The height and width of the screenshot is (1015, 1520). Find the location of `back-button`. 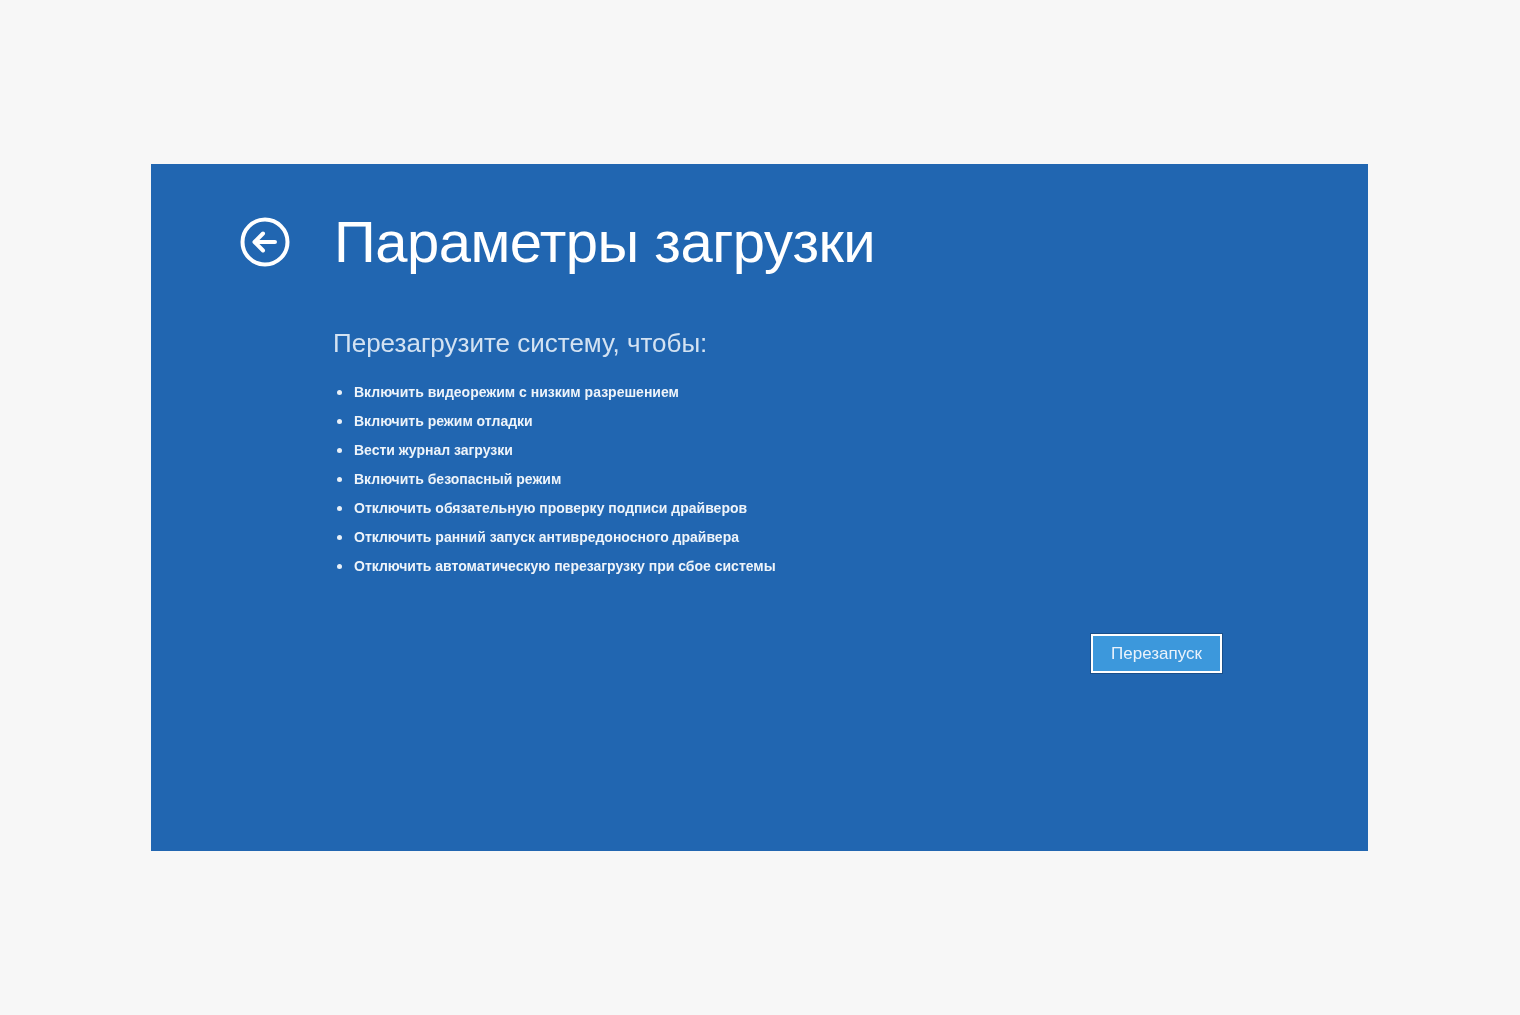

back-button is located at coordinates (265, 242).